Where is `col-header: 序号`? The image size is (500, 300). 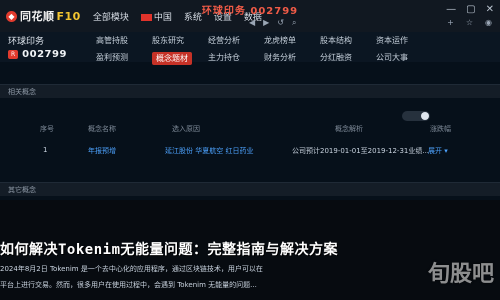
col-header: 序号 is located at coordinates (47, 129).